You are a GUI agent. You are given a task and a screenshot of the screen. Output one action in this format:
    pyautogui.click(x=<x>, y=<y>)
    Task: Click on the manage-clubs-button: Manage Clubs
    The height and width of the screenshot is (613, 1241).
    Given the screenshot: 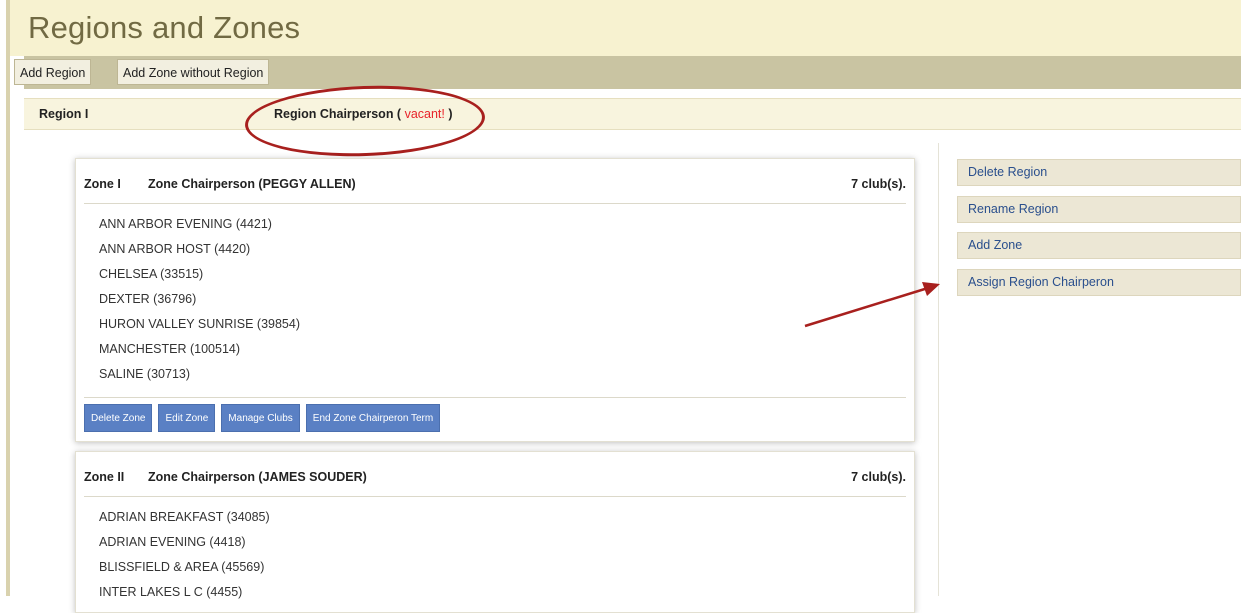 What is the action you would take?
    pyautogui.click(x=260, y=418)
    